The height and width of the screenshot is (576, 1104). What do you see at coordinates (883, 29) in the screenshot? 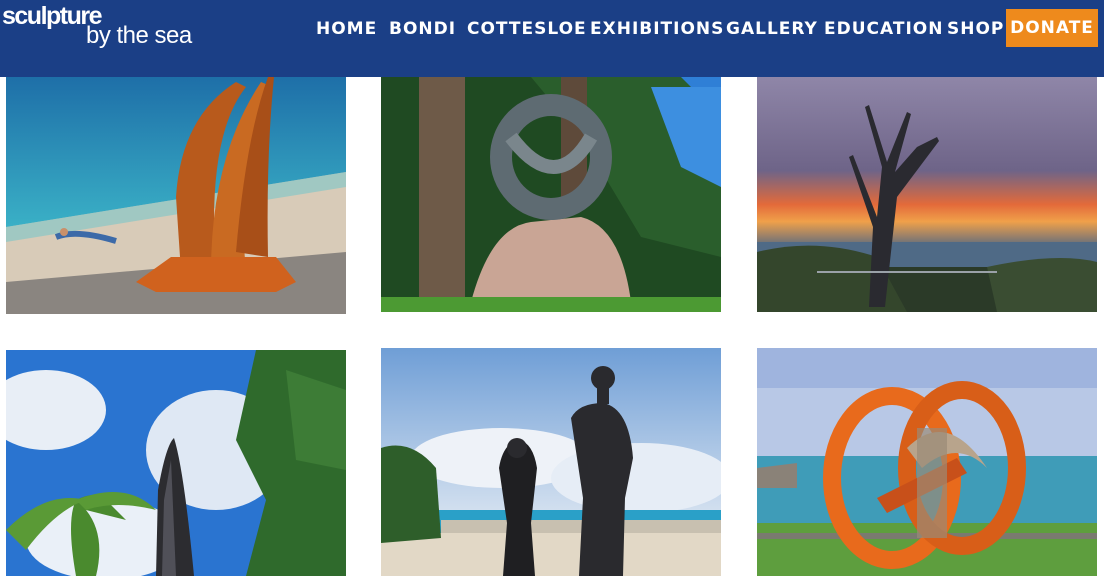
I see `nav-education: EDUCATION` at bounding box center [883, 29].